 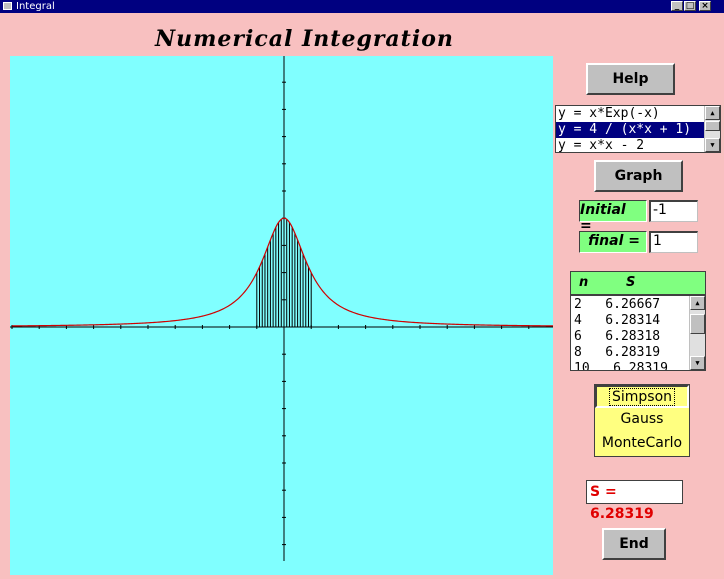 I want to click on initial-label-text: Initial =, so click(x=603, y=218).